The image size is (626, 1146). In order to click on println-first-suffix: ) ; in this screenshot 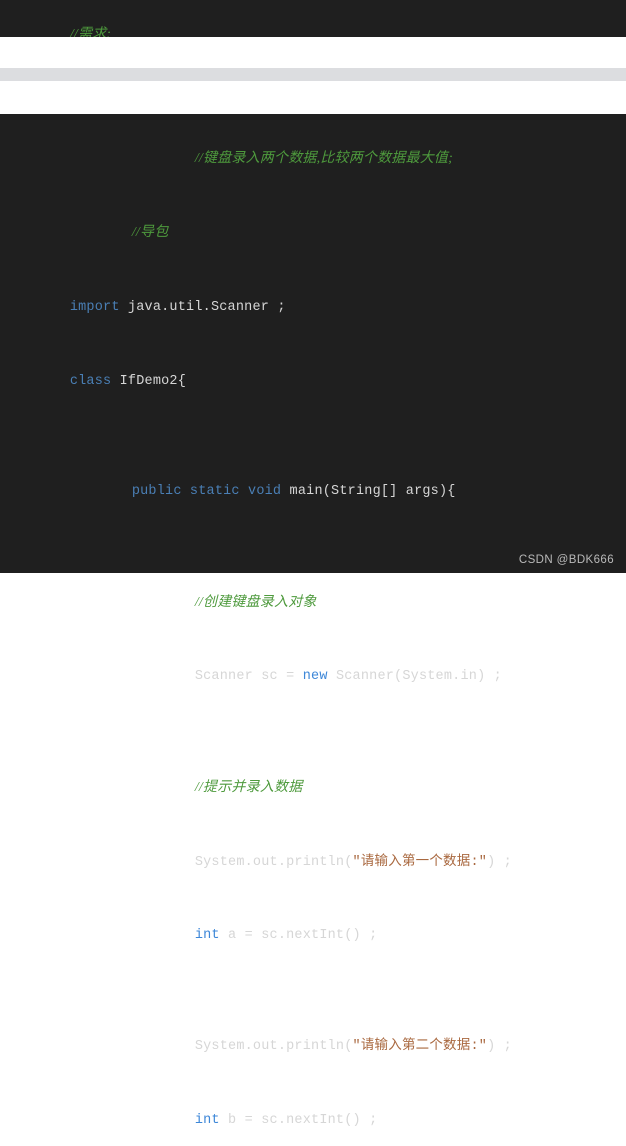, I will do `click(499, 862)`.